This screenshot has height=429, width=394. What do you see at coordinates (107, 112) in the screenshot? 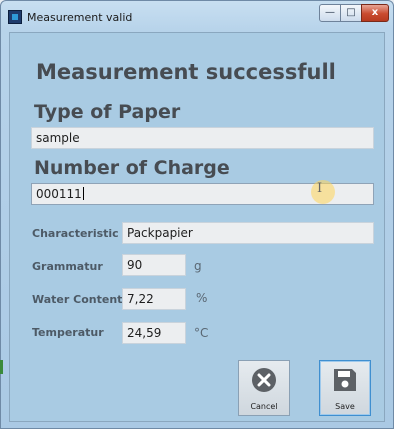
I see `type-of-paper-label: Type of Paper` at bounding box center [107, 112].